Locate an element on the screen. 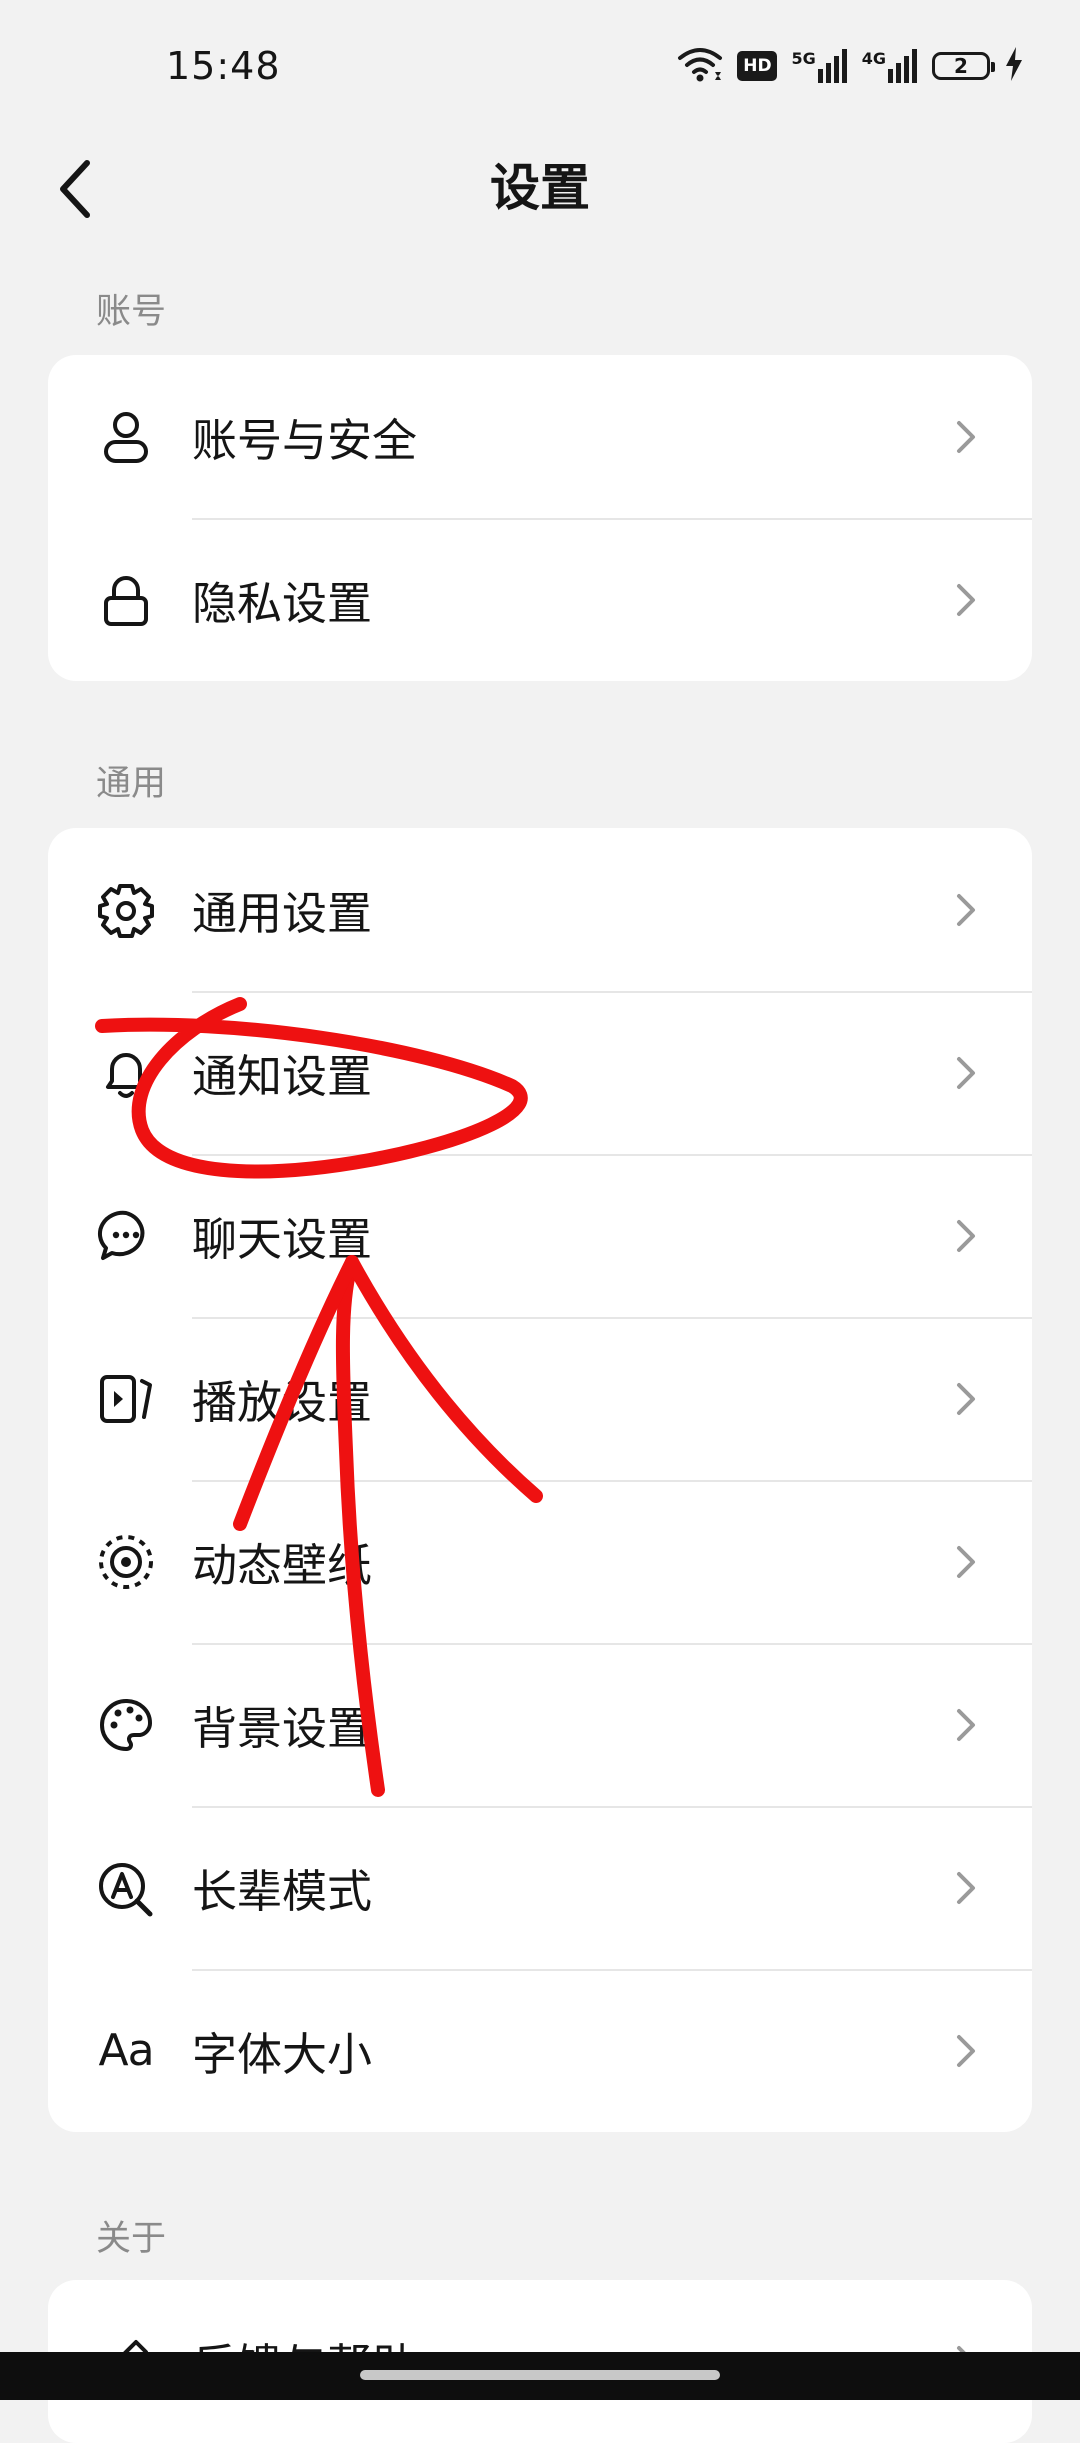  live-wallpaper-icon is located at coordinates (126, 1562).